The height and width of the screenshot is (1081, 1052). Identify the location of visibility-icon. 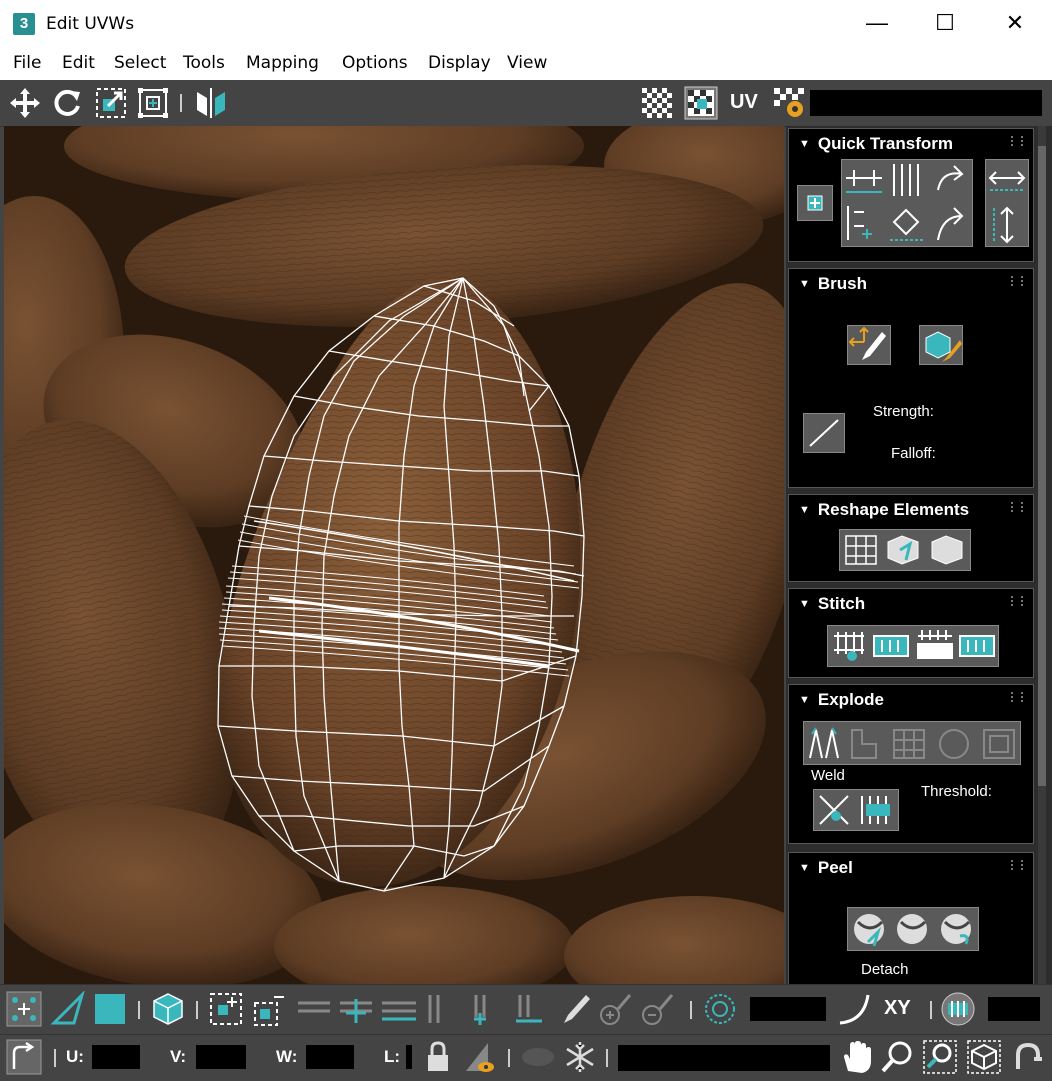
(538, 1057).